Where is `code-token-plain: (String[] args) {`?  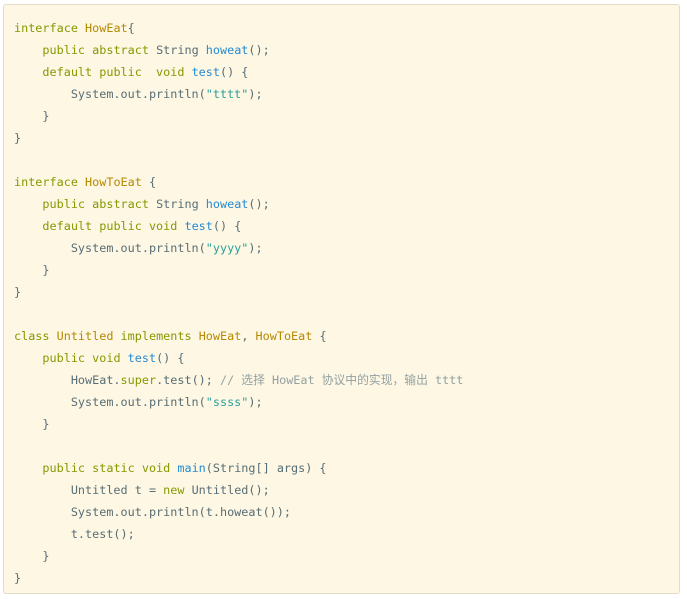
code-token-plain: (String[] args) { is located at coordinates (266, 468).